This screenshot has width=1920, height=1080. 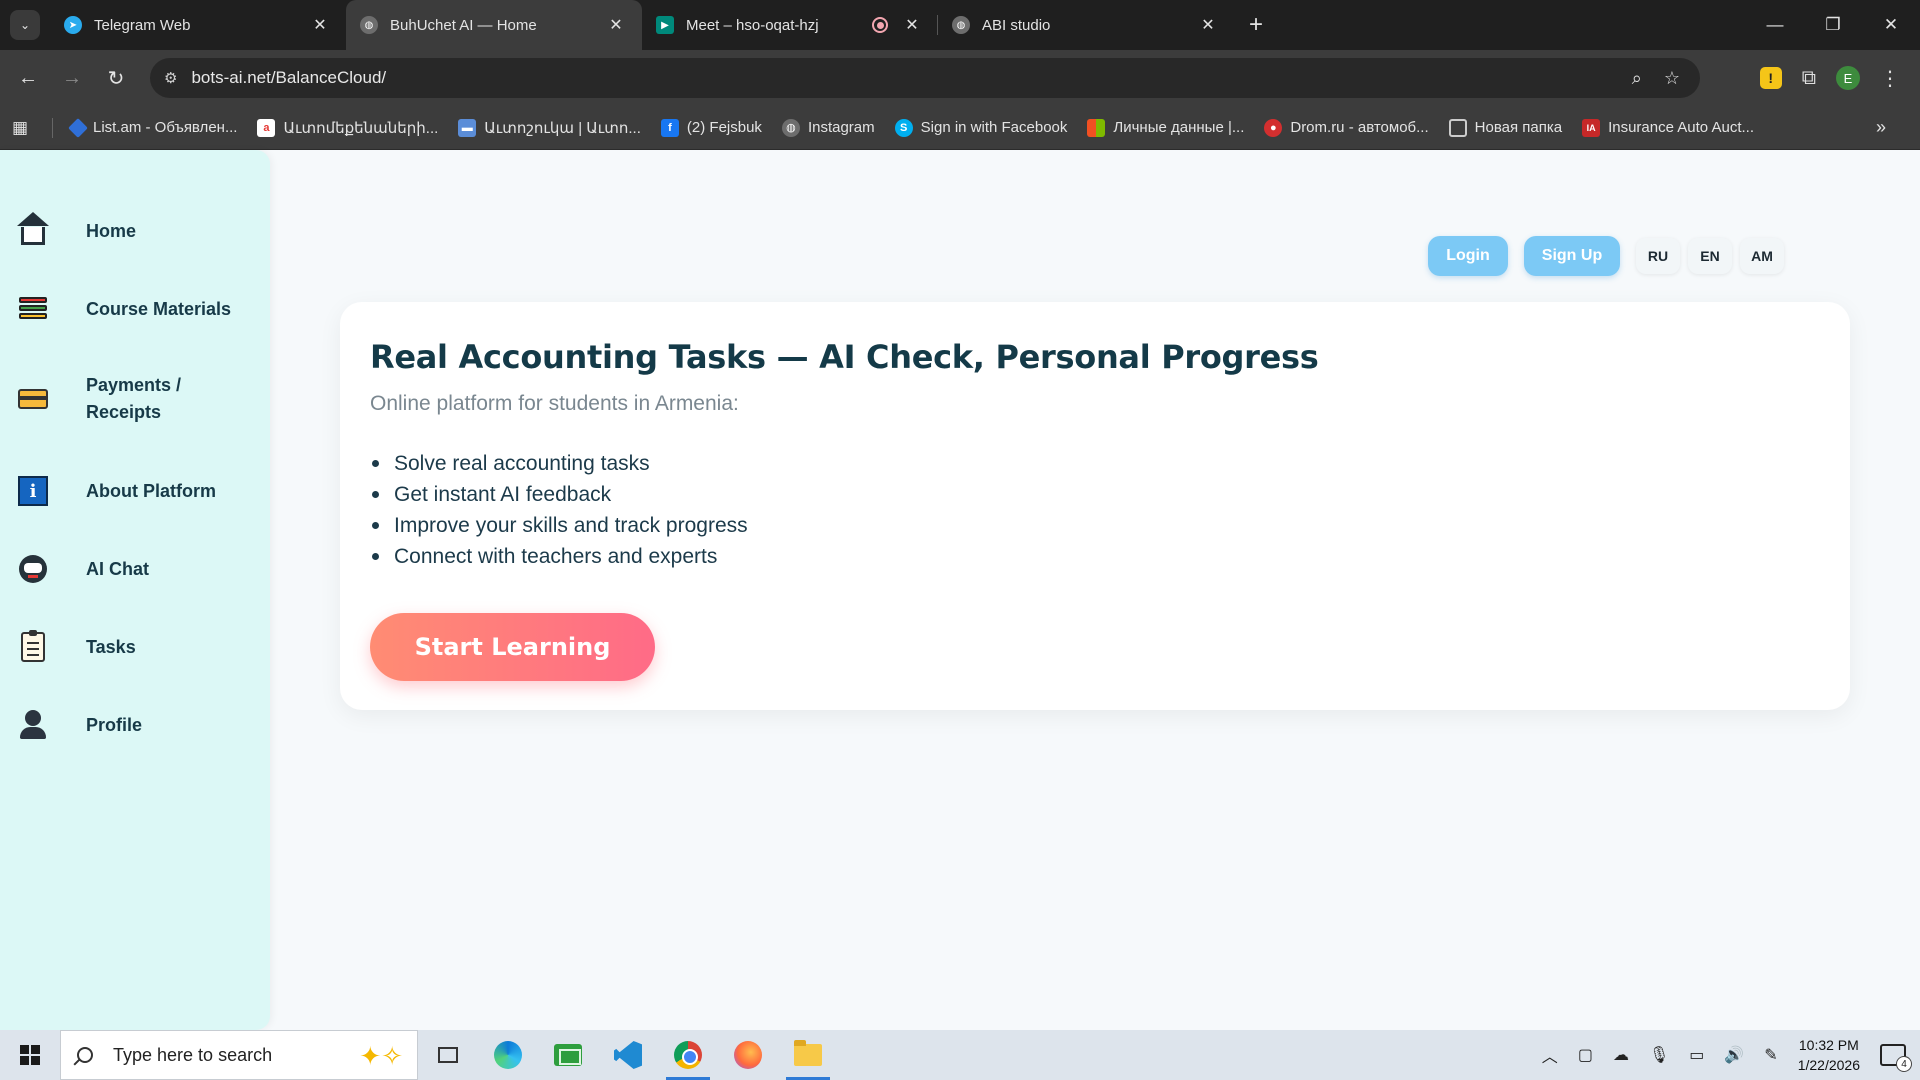 I want to click on sidebar-item-course-materials: Course Materials, so click(x=138, y=309).